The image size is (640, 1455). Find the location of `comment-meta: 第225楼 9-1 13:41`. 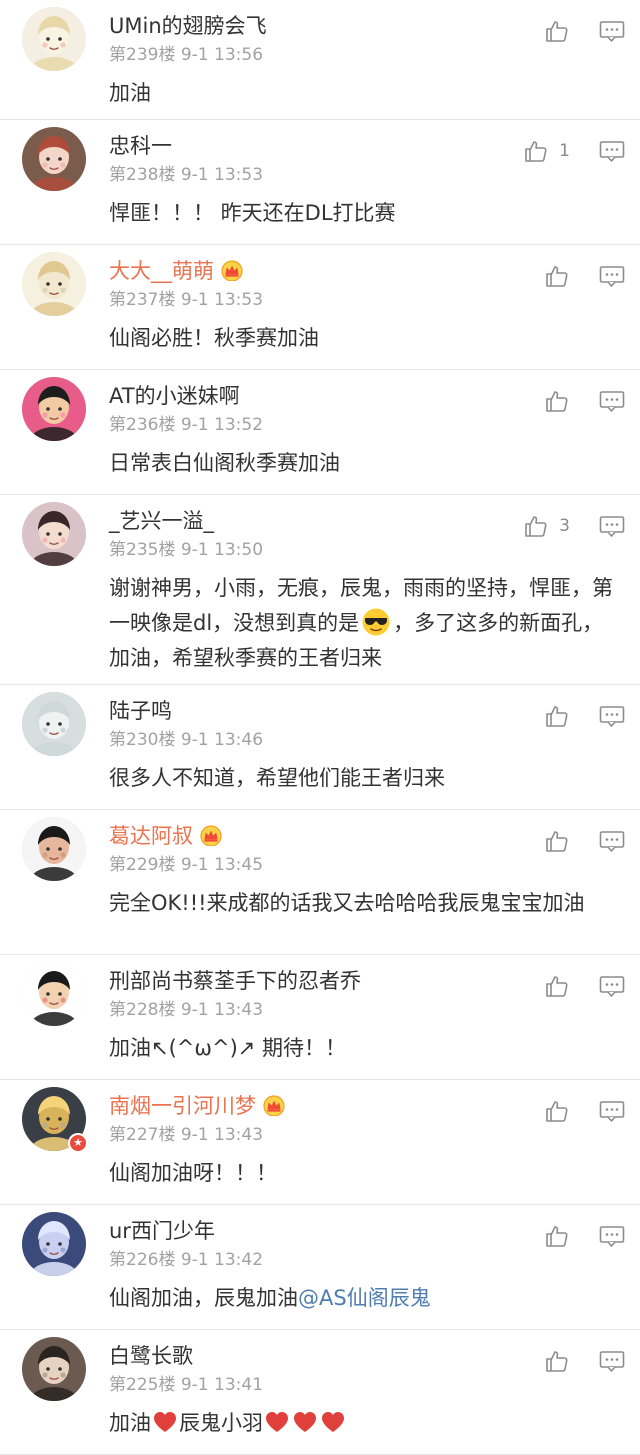

comment-meta: 第225楼 9-1 13:41 is located at coordinates (186, 1385).